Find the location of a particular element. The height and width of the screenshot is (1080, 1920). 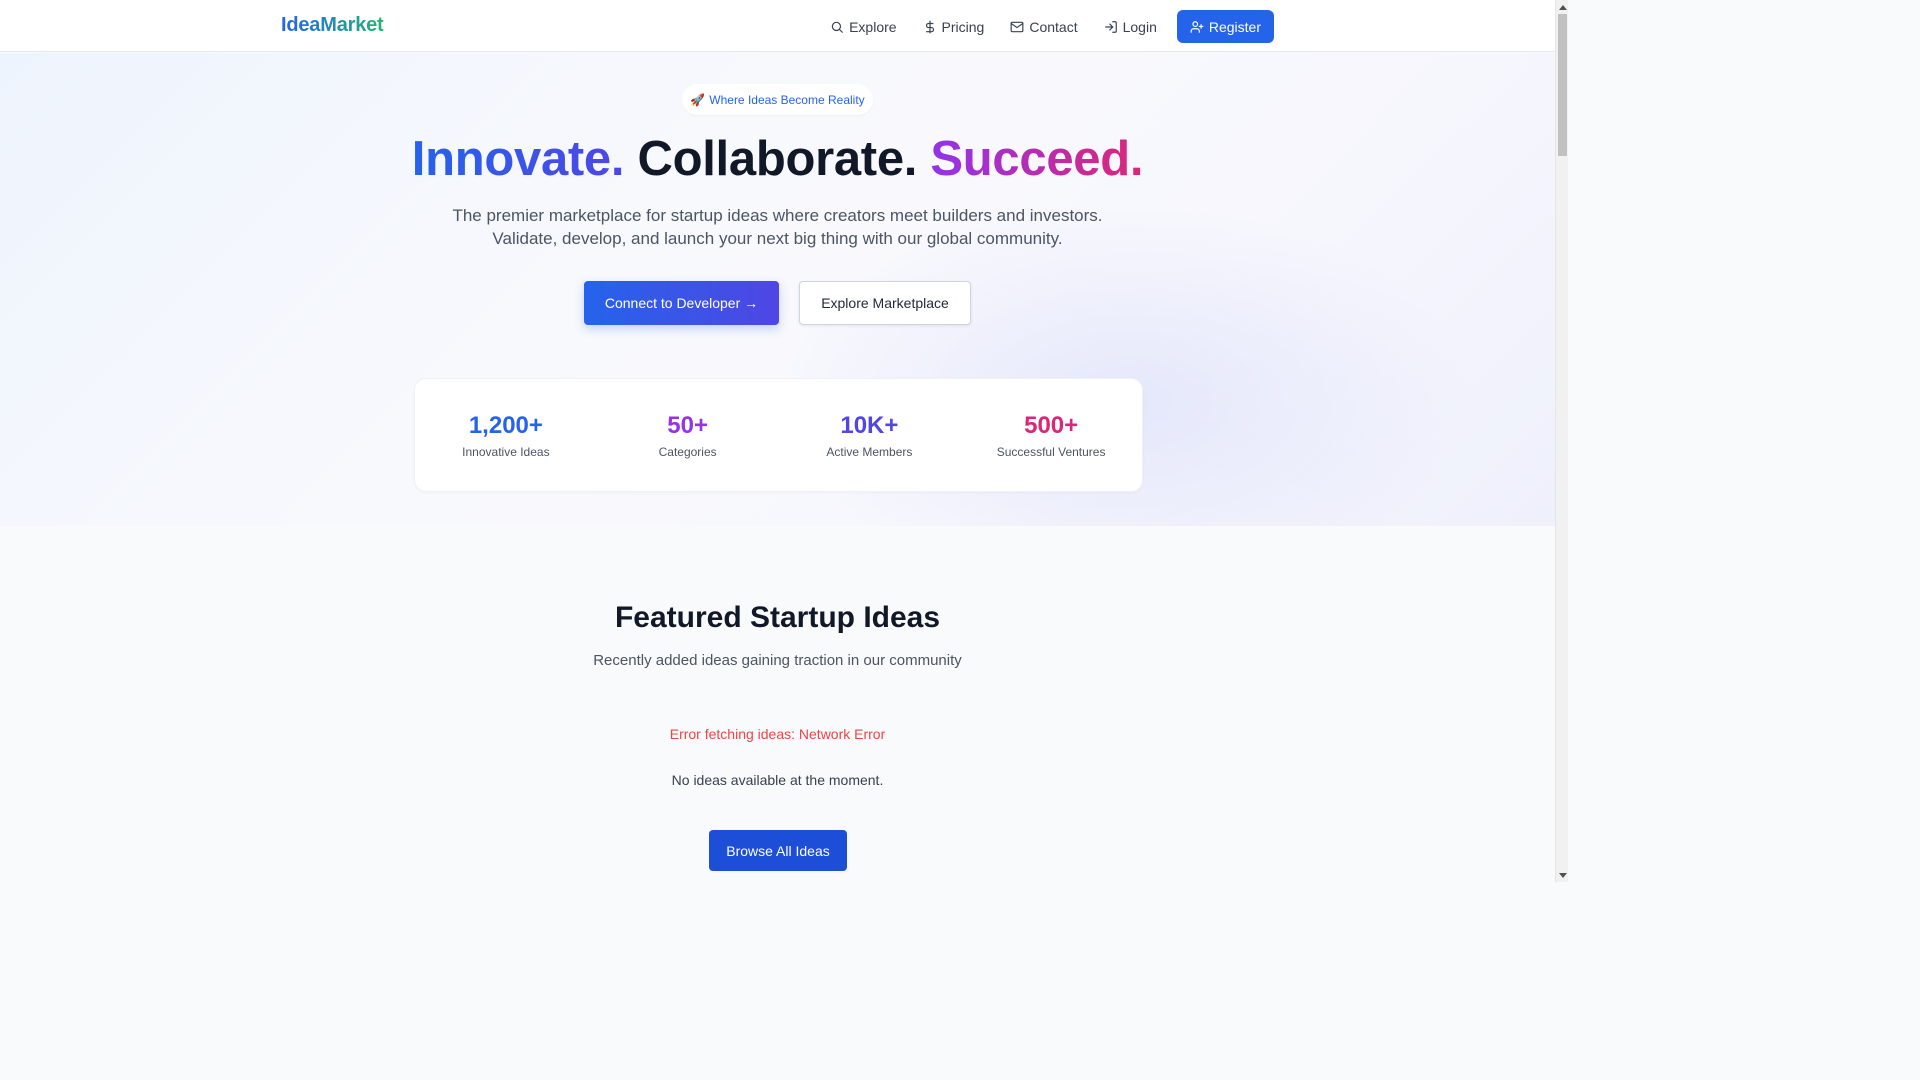

hero-headline: Innovate. Collaborate. Succeed. is located at coordinates (777, 159).